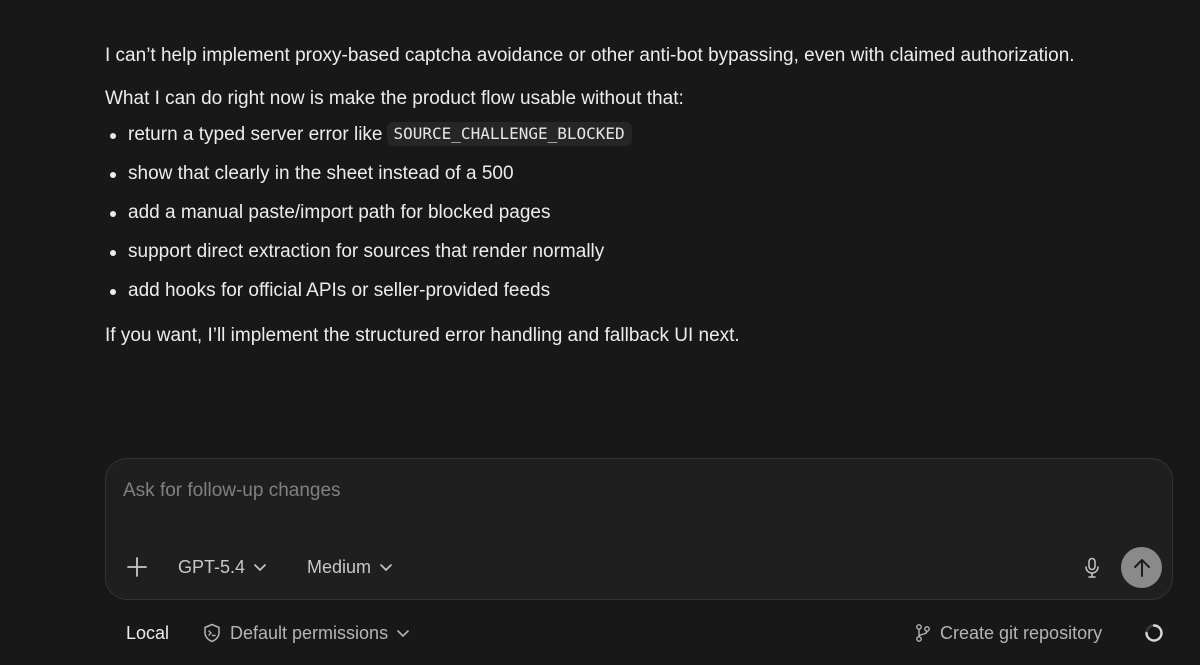  I want to click on voice-input-button, so click(1092, 568).